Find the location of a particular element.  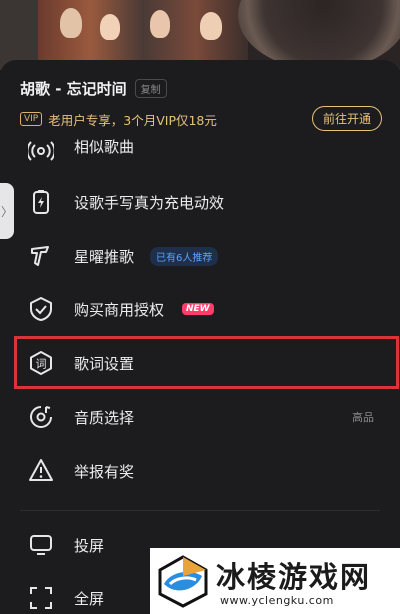

menu-item-charge-animation: 设歌手写真为充电动效 is located at coordinates (200, 202).